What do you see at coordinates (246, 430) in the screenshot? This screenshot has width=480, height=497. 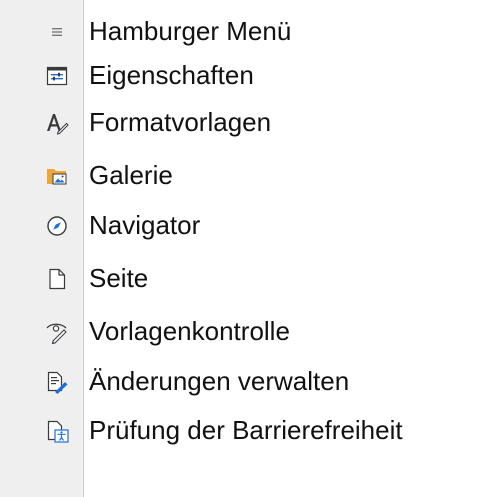 I see `menu-item-label: Prüfung der Barrierefreiheit` at bounding box center [246, 430].